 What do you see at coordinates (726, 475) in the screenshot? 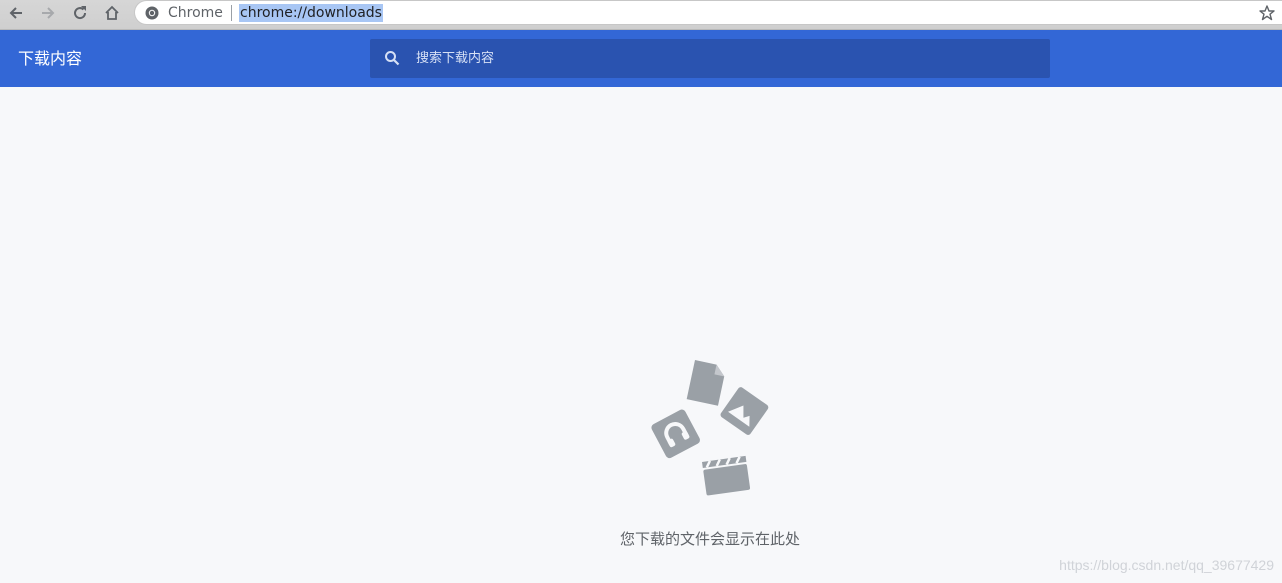
I see `video-icon` at bounding box center [726, 475].